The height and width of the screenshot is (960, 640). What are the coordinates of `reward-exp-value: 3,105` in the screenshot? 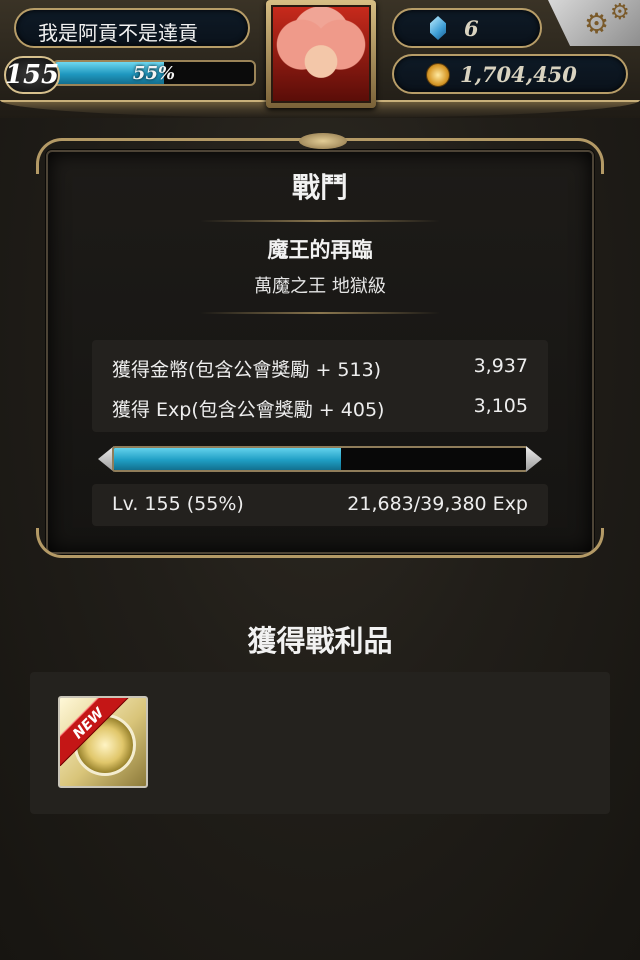 It's located at (500, 406).